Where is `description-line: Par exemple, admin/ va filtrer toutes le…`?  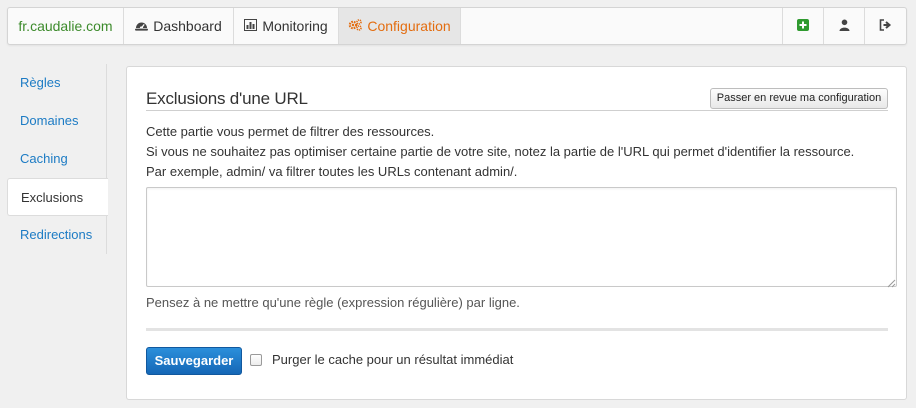 description-line: Par exemple, admin/ va filtrer toutes le… is located at coordinates (332, 171).